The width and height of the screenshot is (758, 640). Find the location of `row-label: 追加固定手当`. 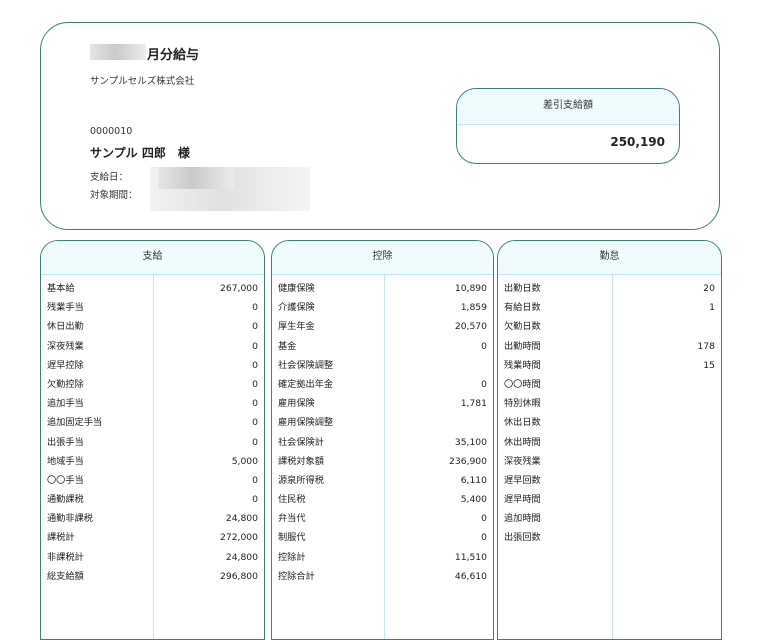

row-label: 追加固定手当 is located at coordinates (75, 423).